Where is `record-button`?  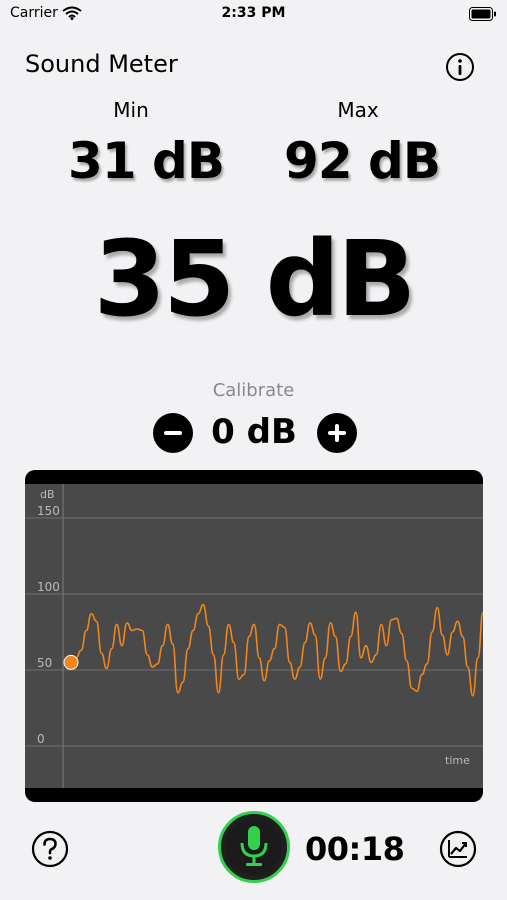 record-button is located at coordinates (254, 847).